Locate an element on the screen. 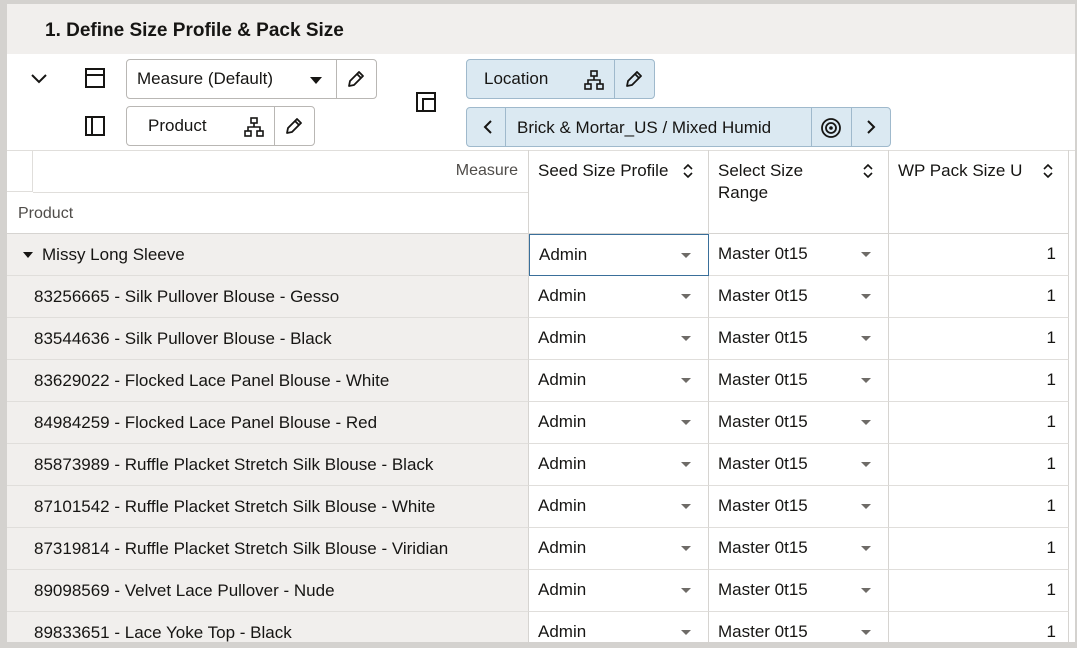 This screenshot has width=1077, height=648. product-tile: Product is located at coordinates (220, 126).